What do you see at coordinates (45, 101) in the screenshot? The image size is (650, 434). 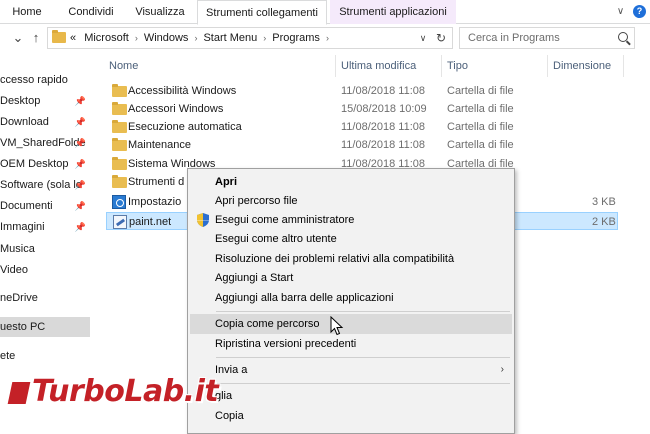 I see `nav-item-desktop: Desktop 📌` at bounding box center [45, 101].